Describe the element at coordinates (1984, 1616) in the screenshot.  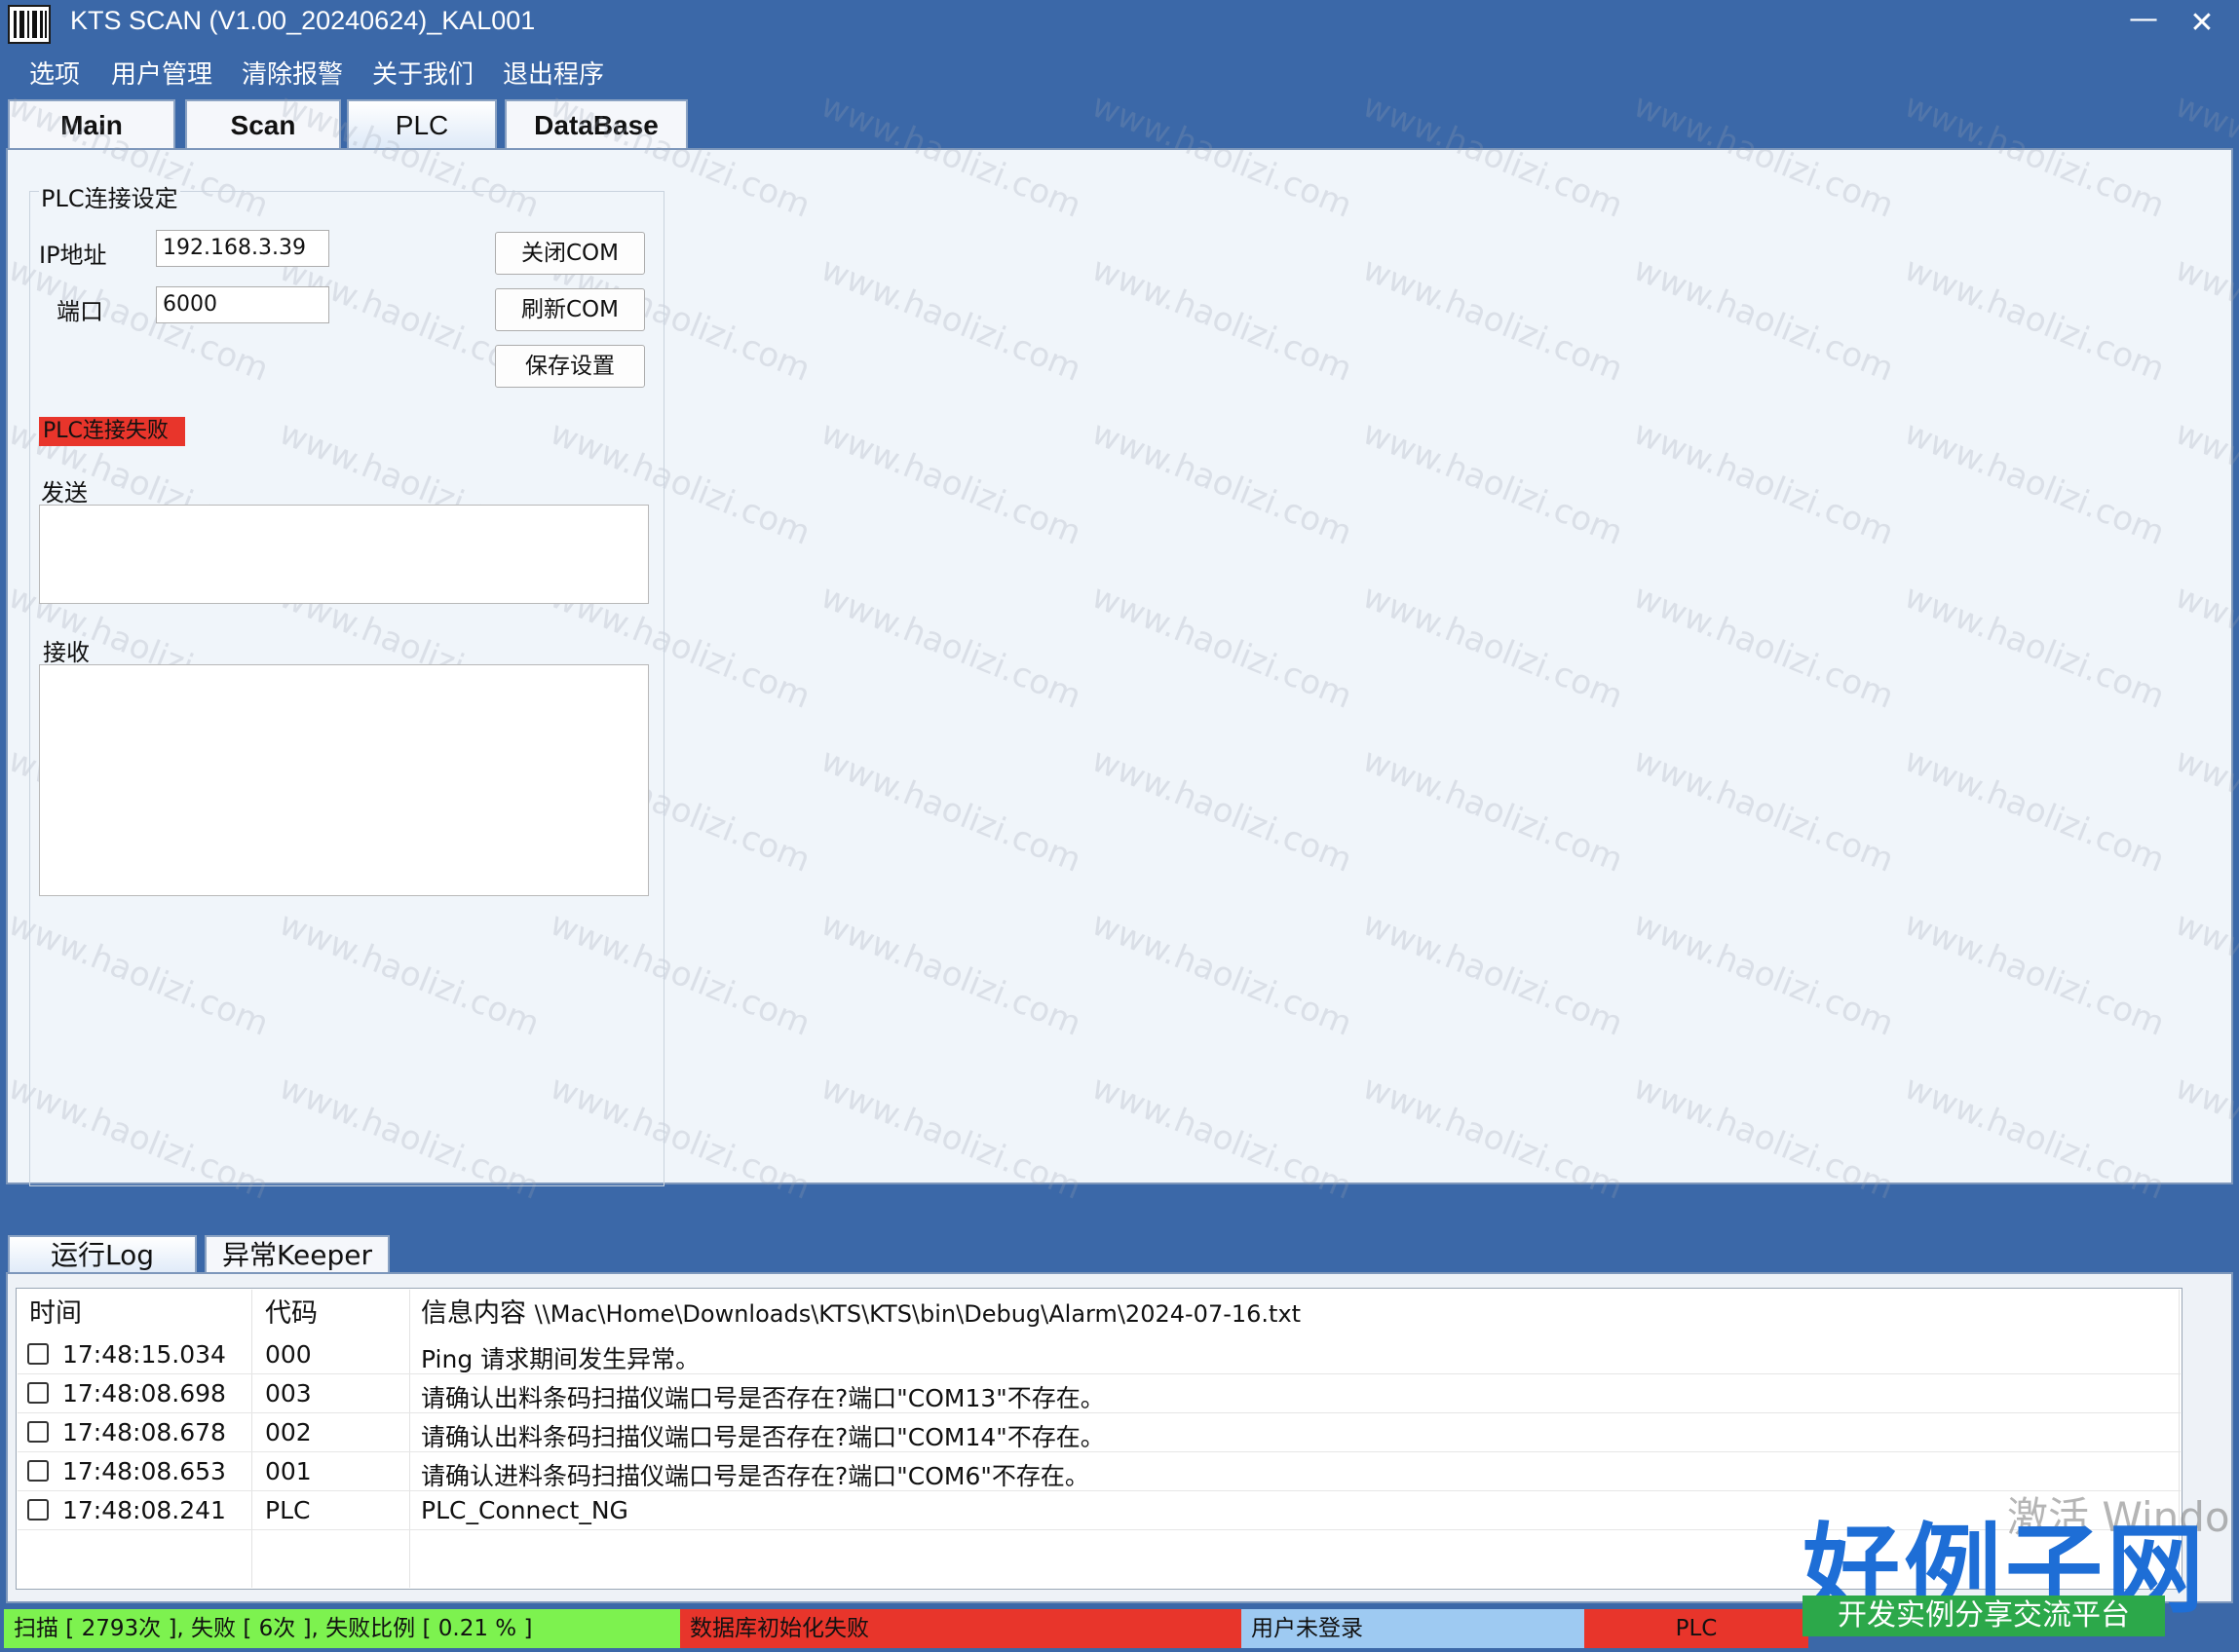
I see `brand-subtitle: 开发实例分享交流平台` at that location.